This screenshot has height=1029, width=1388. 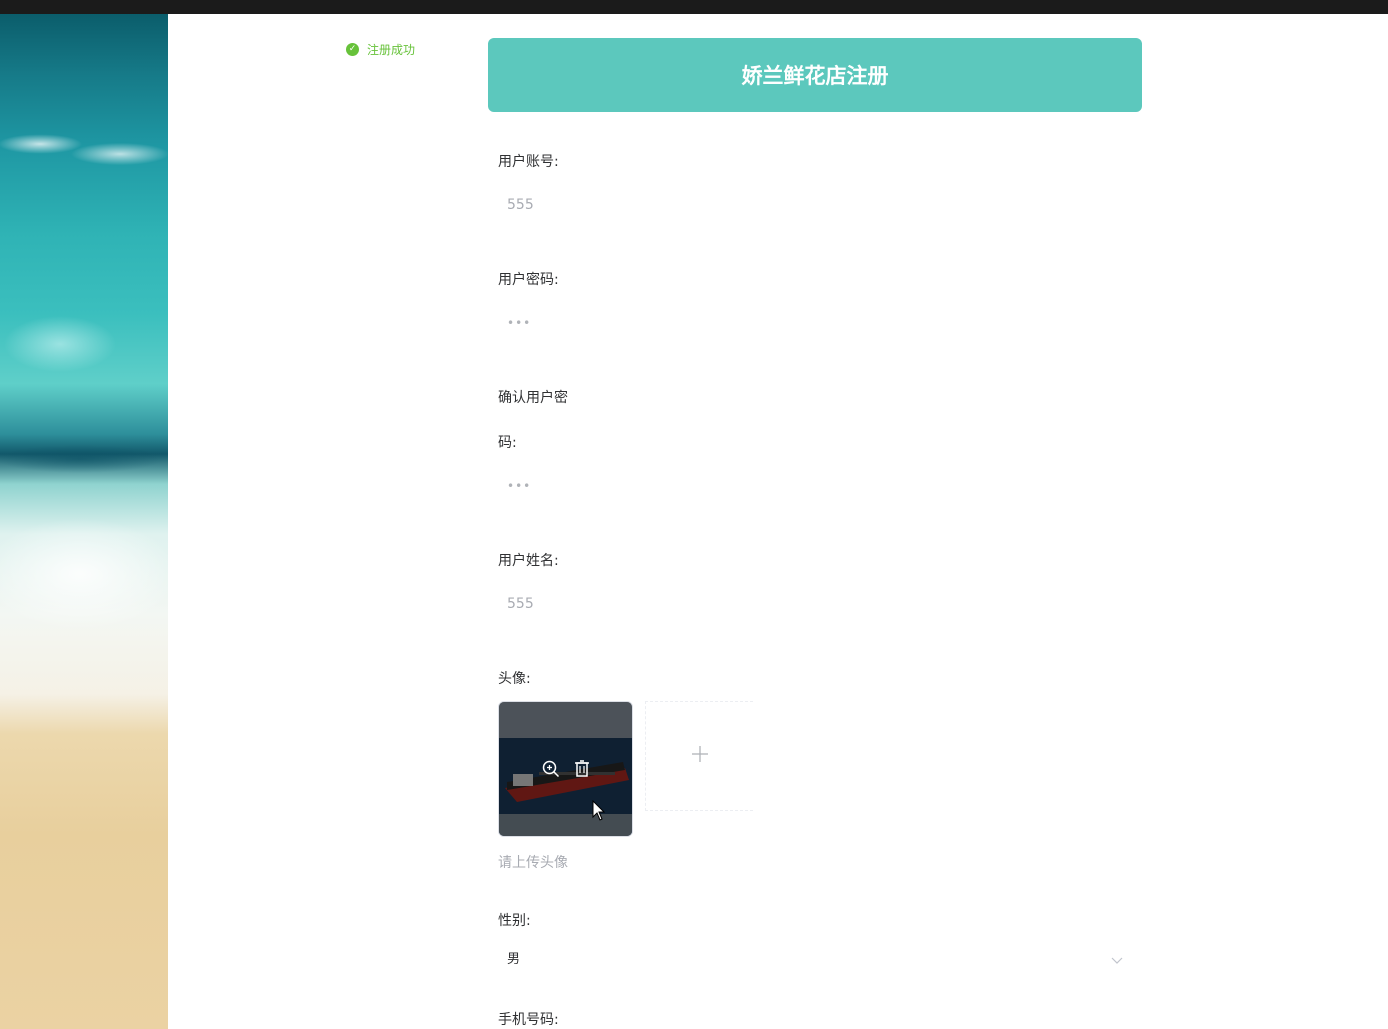 I want to click on plus-icon, so click(x=700, y=756).